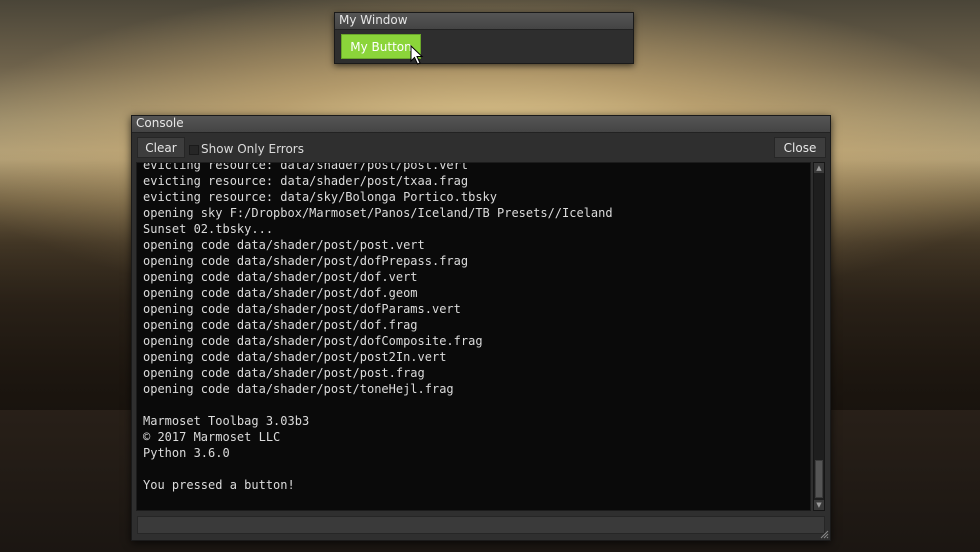 The width and height of the screenshot is (980, 552). What do you see at coordinates (194, 150) in the screenshot?
I see `show-only-errors-checkbox` at bounding box center [194, 150].